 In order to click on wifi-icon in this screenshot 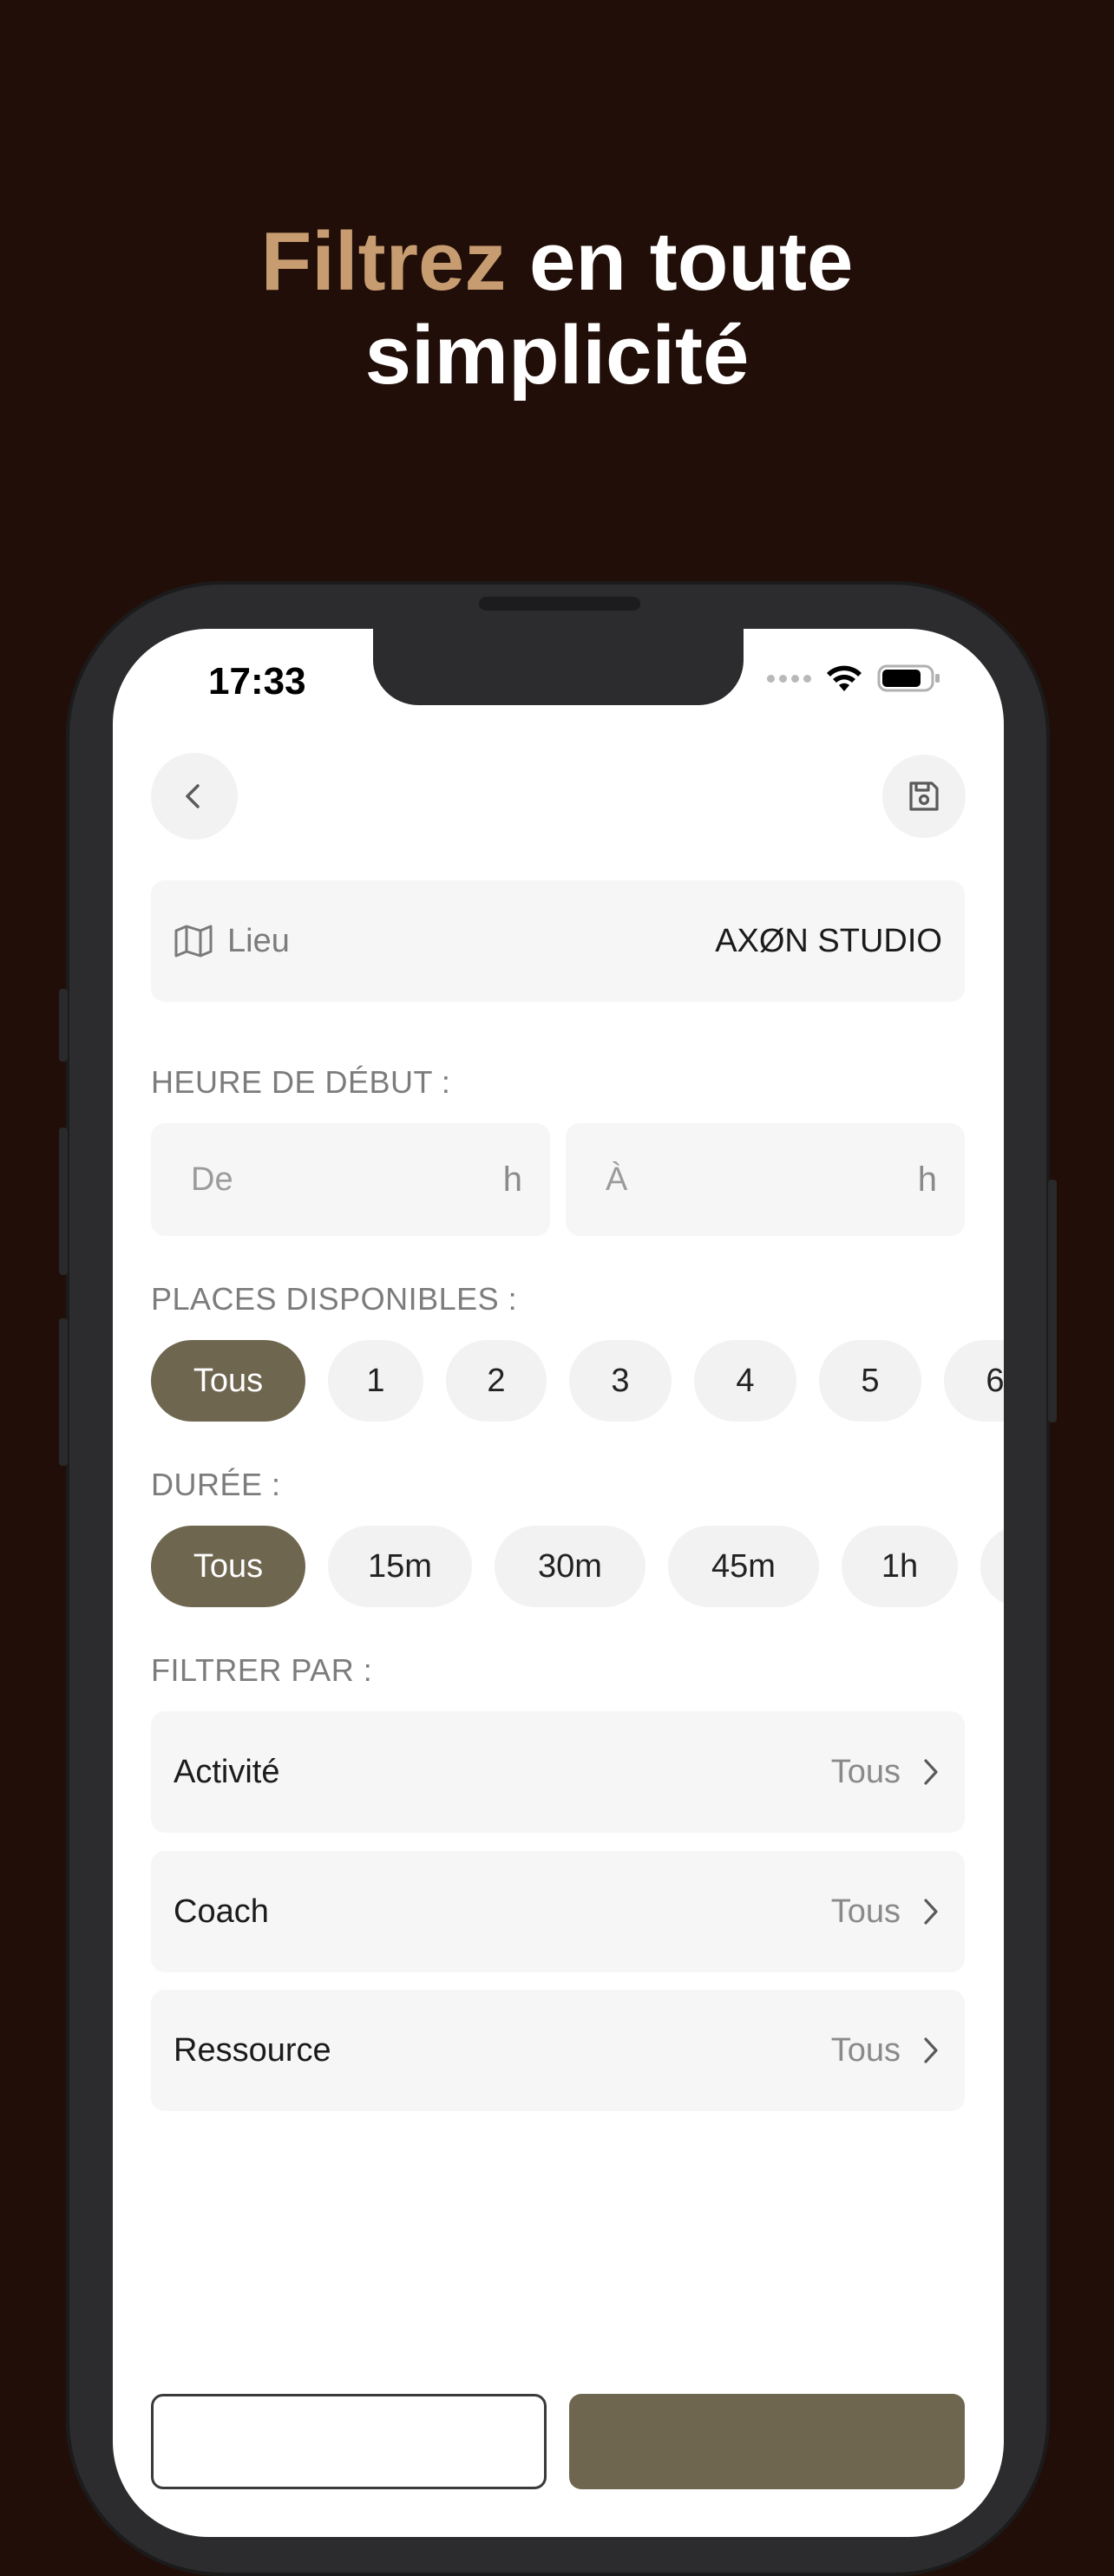, I will do `click(845, 678)`.